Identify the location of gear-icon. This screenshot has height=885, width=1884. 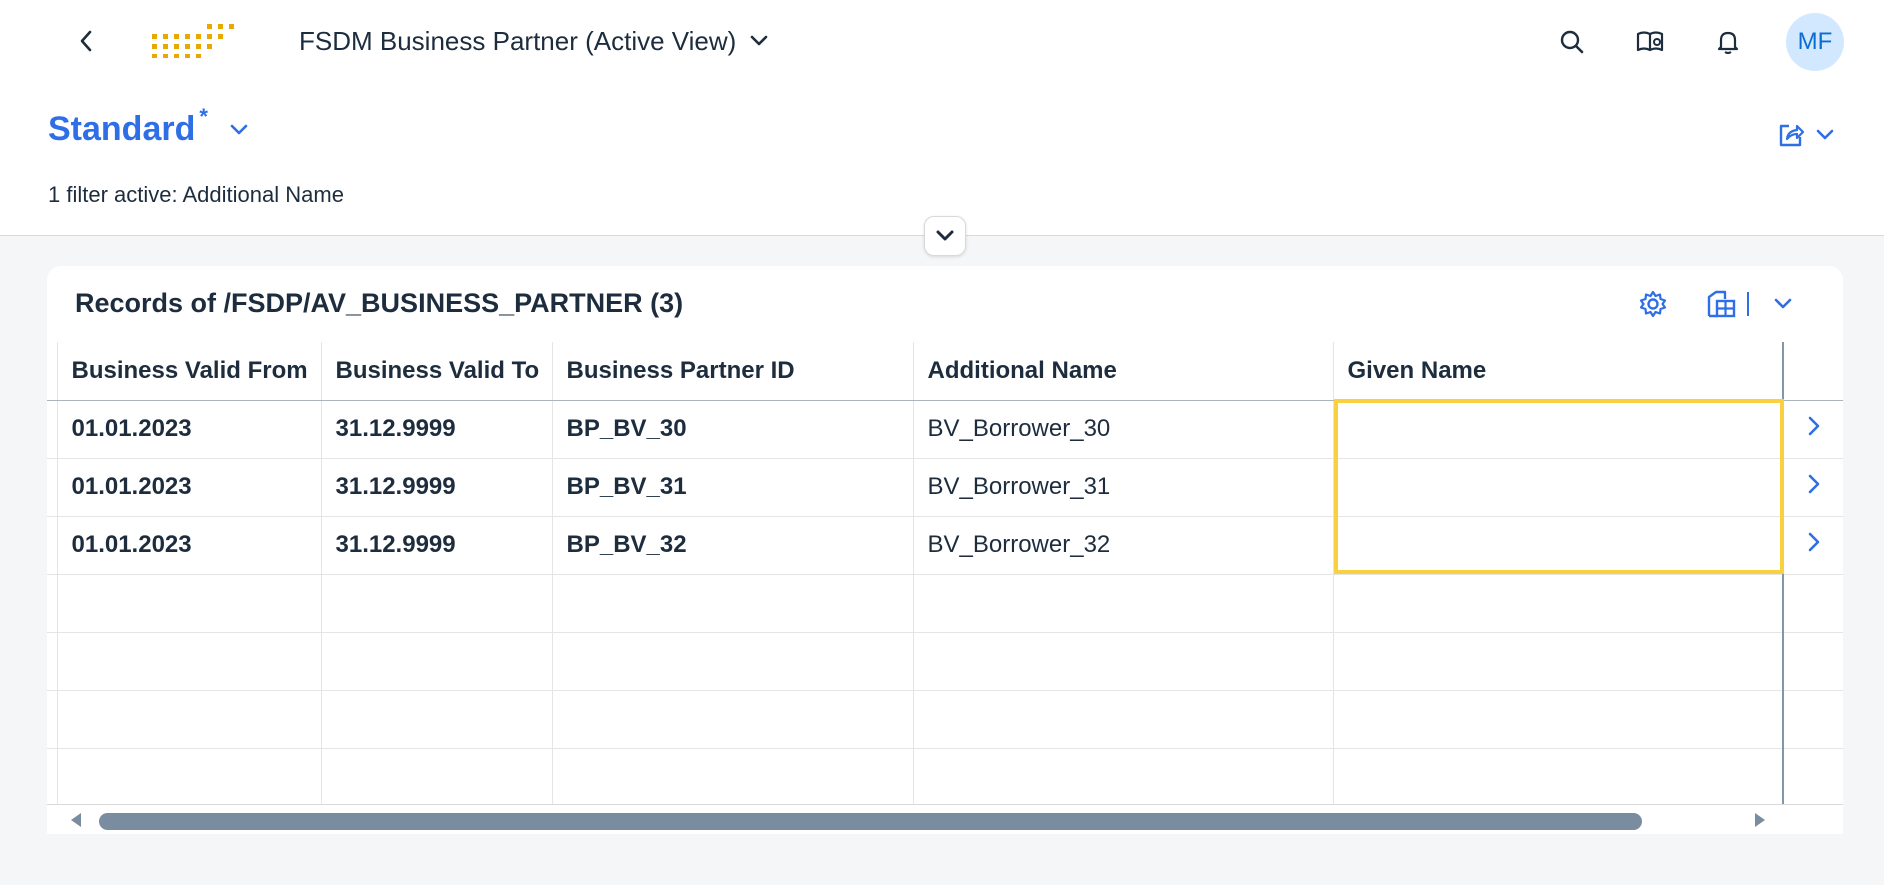
(1653, 304).